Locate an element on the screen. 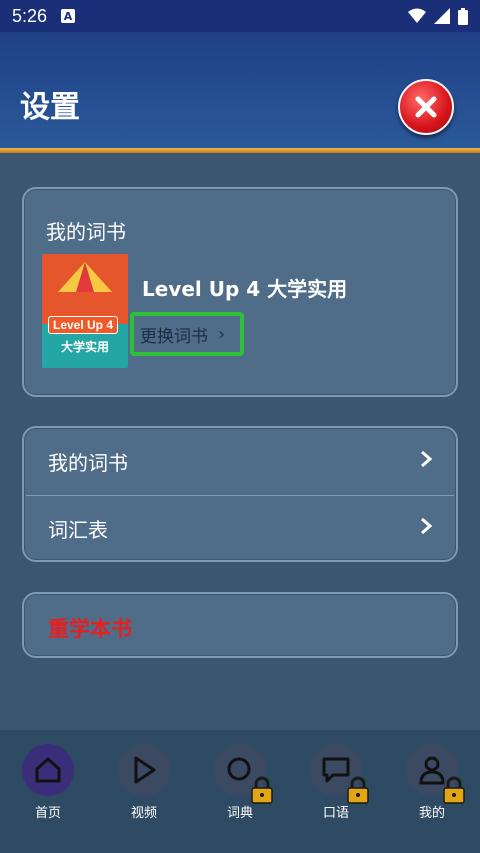 The height and width of the screenshot is (853, 480). home-icon is located at coordinates (48, 770).